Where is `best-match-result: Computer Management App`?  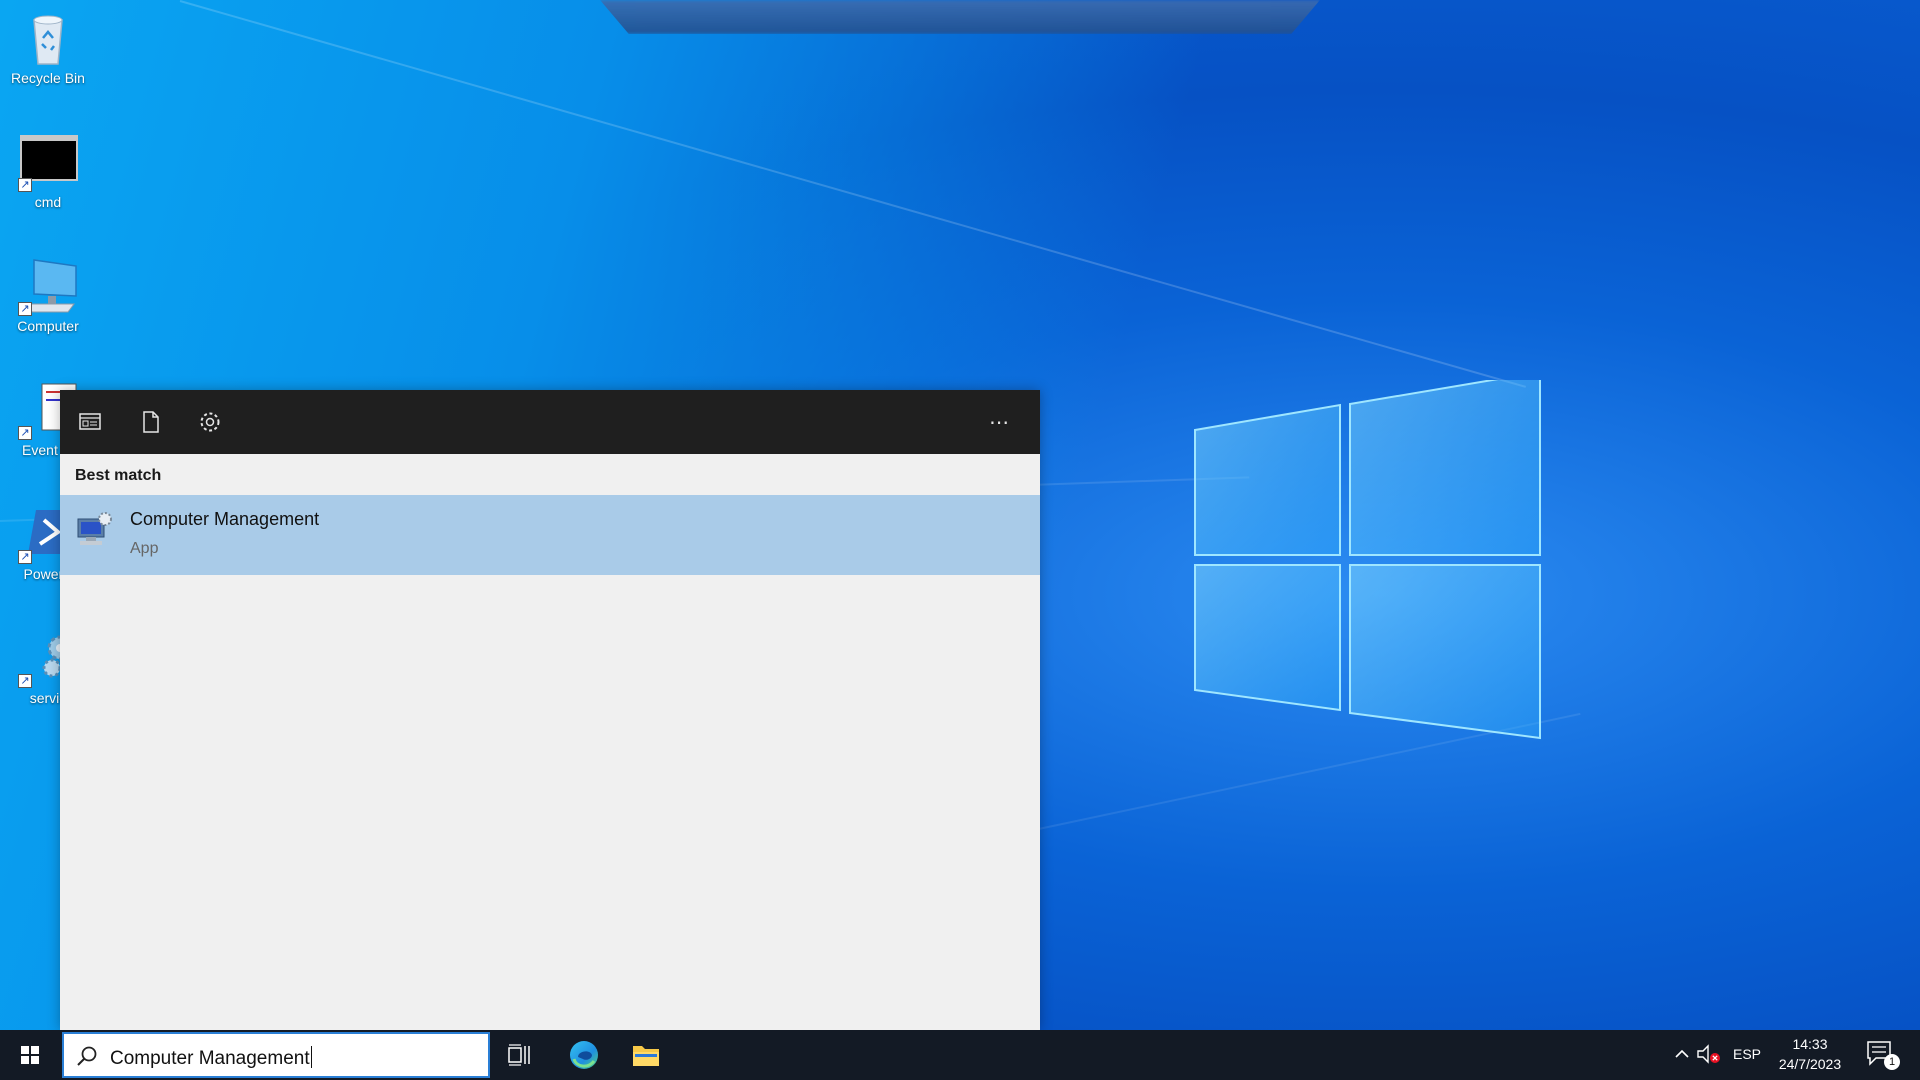
best-match-result: Computer Management App is located at coordinates (550, 535).